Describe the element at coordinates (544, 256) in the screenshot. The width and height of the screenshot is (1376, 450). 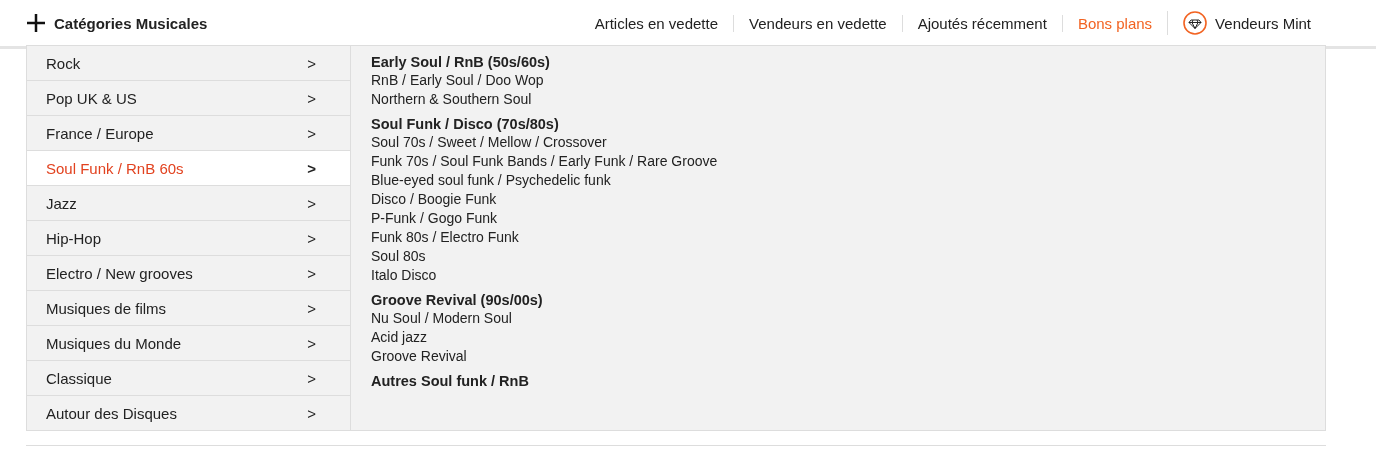
I see `subcategory-link: Soul 80s` at that location.